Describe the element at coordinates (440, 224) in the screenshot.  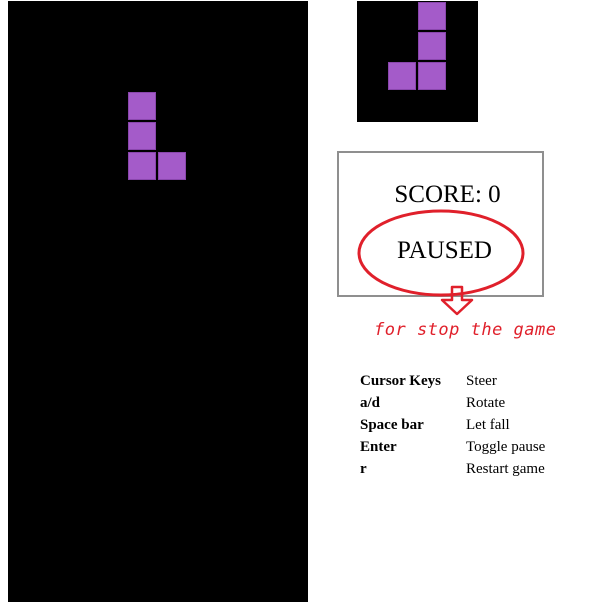
I see `score-panel: SCORE: 0 PAUSED` at that location.